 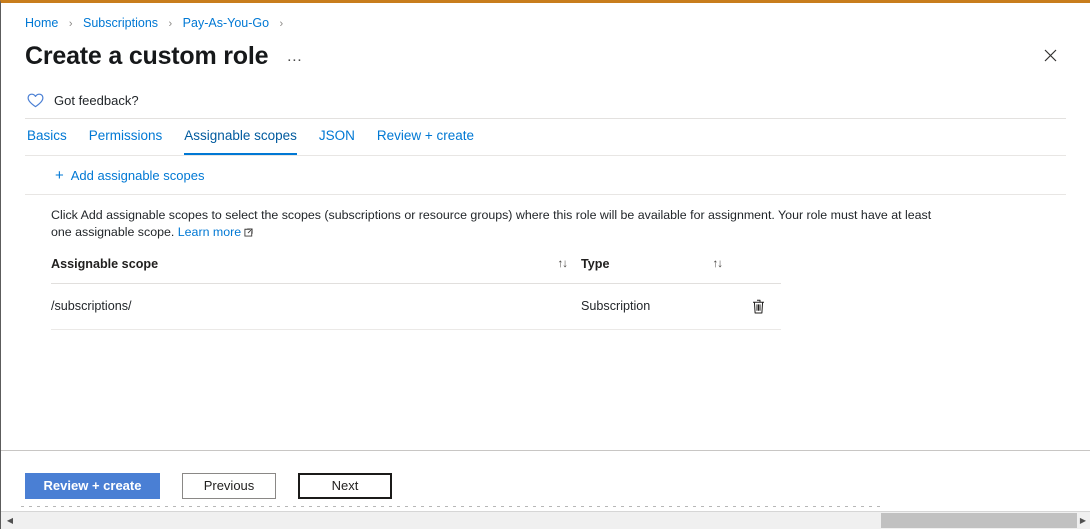 What do you see at coordinates (345, 485) in the screenshot?
I see `next-button: Next` at bounding box center [345, 485].